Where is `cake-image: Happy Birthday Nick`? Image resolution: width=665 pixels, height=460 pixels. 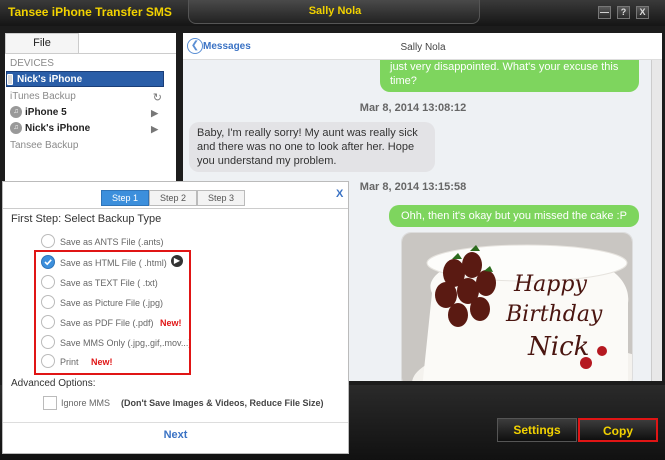
cake-image: Happy Birthday Nick is located at coordinates (517, 307).